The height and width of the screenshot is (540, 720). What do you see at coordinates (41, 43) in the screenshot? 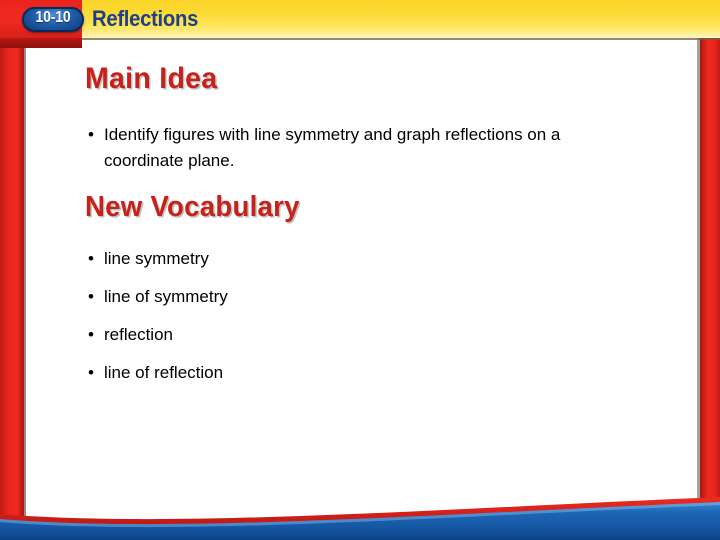
I see `header-red-lip` at bounding box center [41, 43].